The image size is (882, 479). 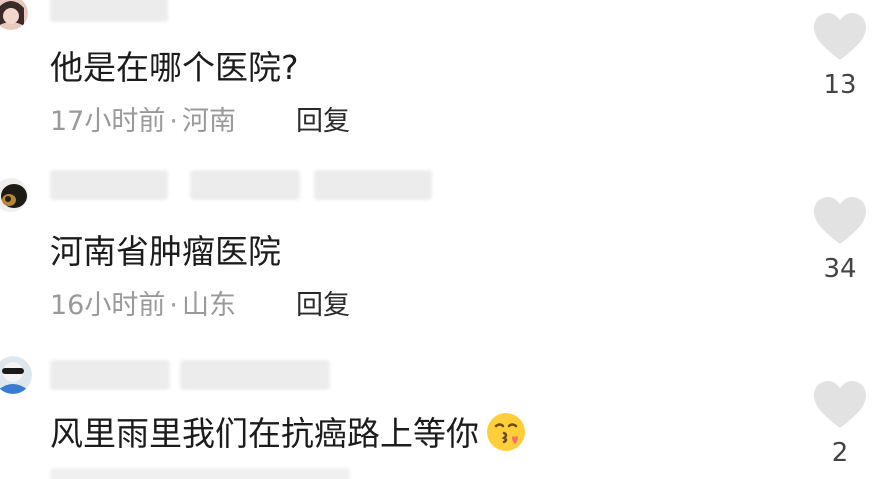 I want to click on comment-location: 河南, so click(x=208, y=121).